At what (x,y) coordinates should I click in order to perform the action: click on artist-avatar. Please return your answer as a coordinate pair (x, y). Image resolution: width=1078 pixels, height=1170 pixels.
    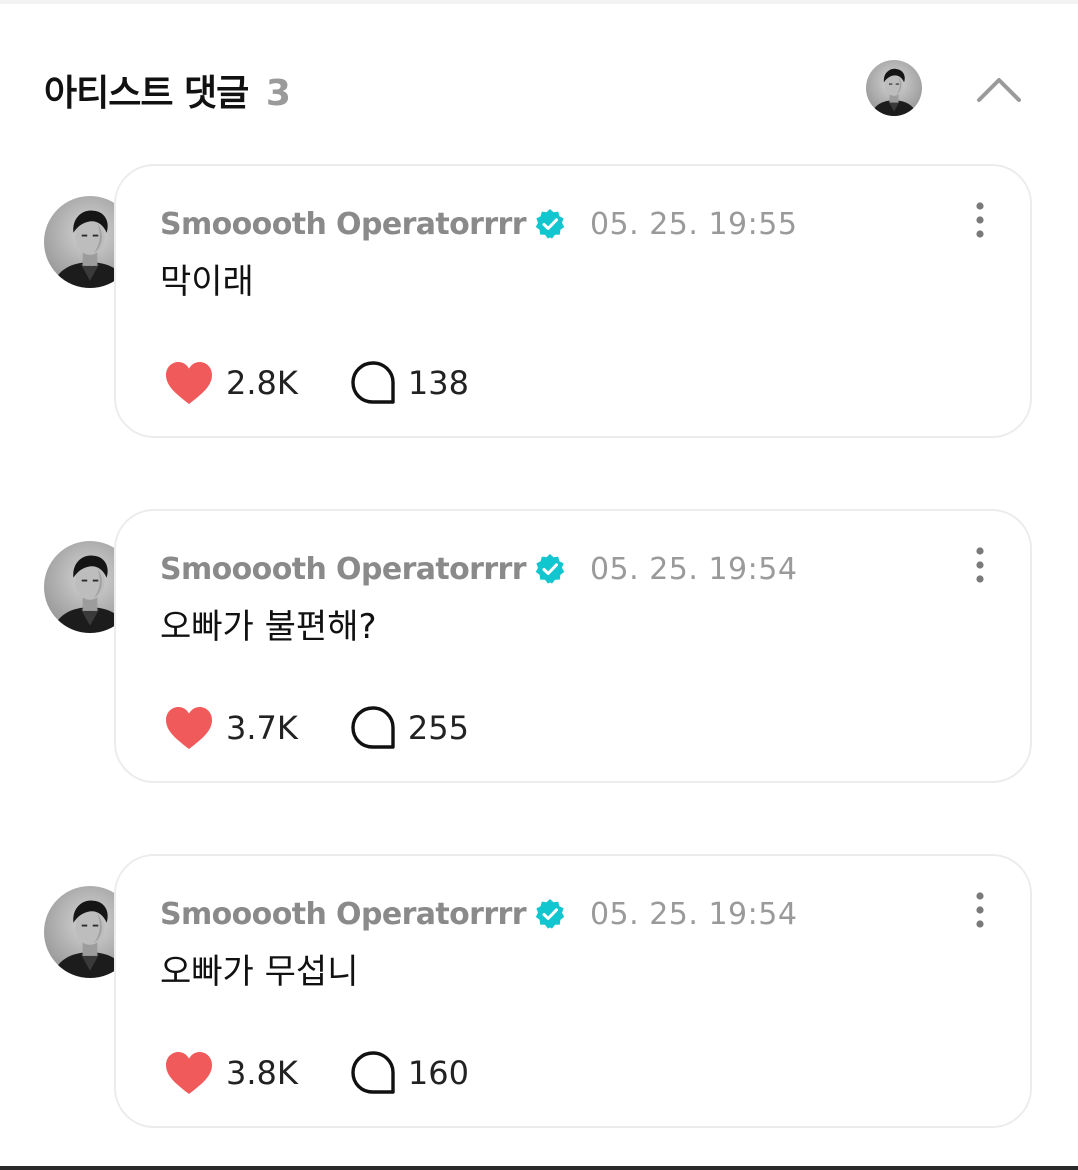
    Looking at the image, I should click on (894, 88).